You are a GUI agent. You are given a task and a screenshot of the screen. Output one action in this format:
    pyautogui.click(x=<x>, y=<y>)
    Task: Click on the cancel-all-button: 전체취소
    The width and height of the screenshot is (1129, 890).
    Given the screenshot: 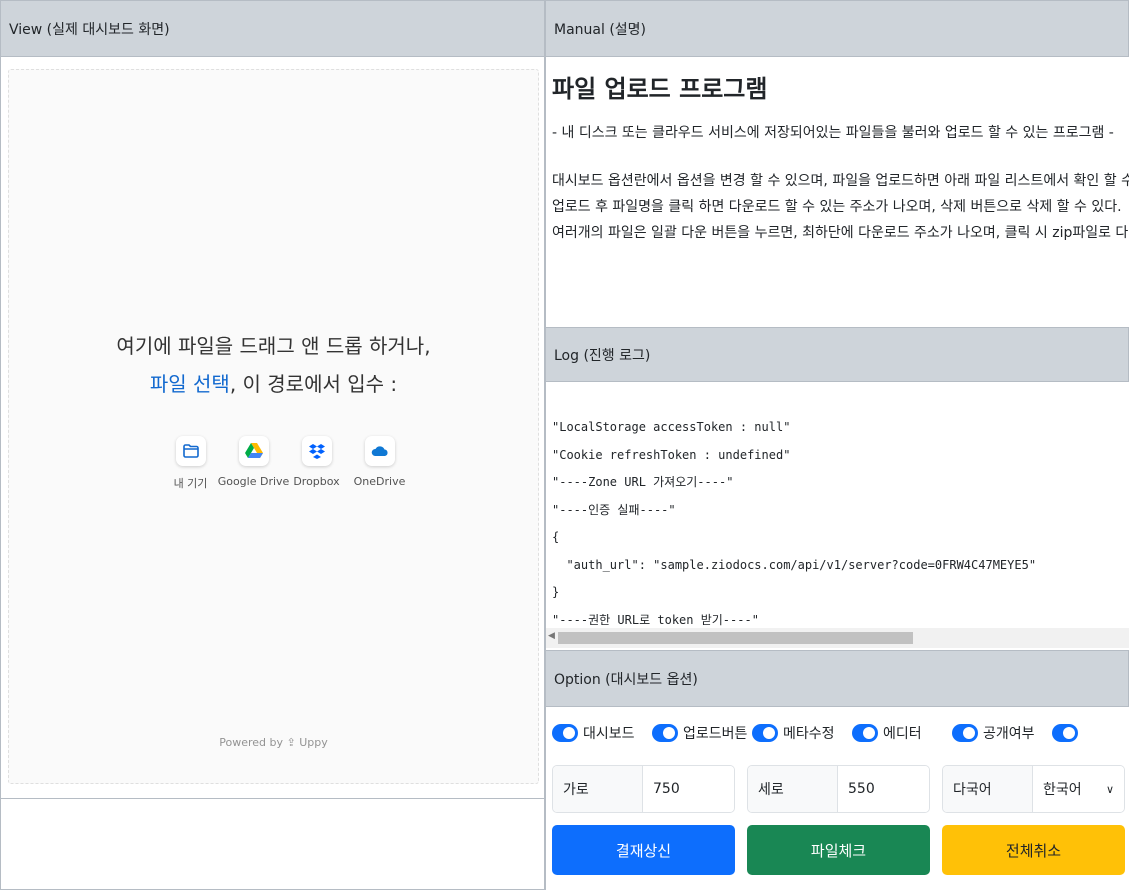 What is the action you would take?
    pyautogui.click(x=1033, y=850)
    